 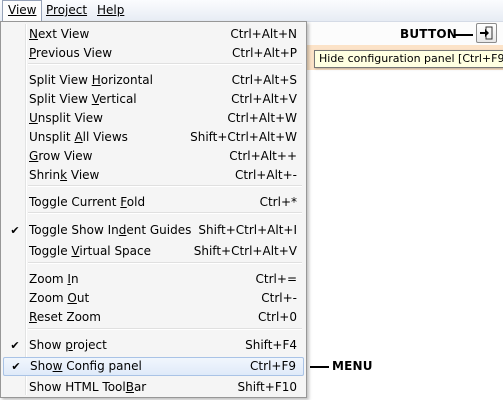 What do you see at coordinates (428, 34) in the screenshot?
I see `button-annotation-label: BUTTON` at bounding box center [428, 34].